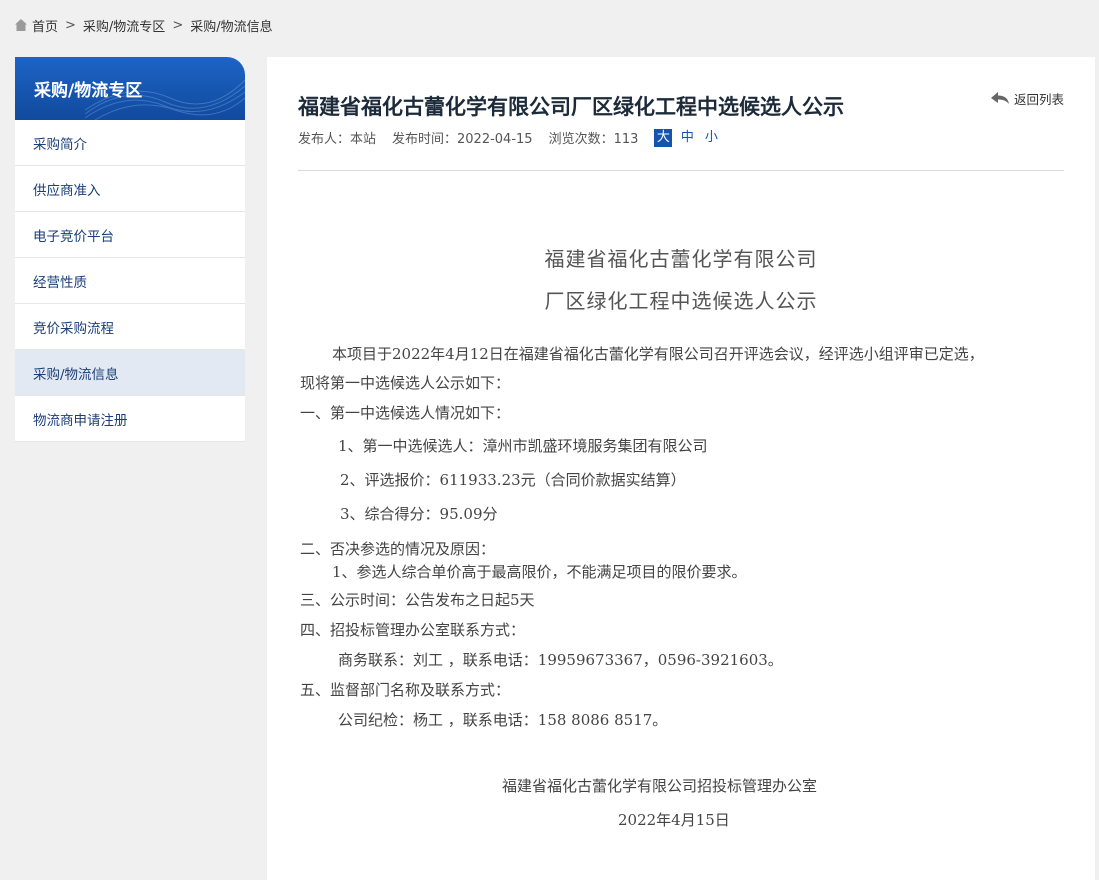  I want to click on sidebar-title: 采购/物流专区, so click(88, 91).